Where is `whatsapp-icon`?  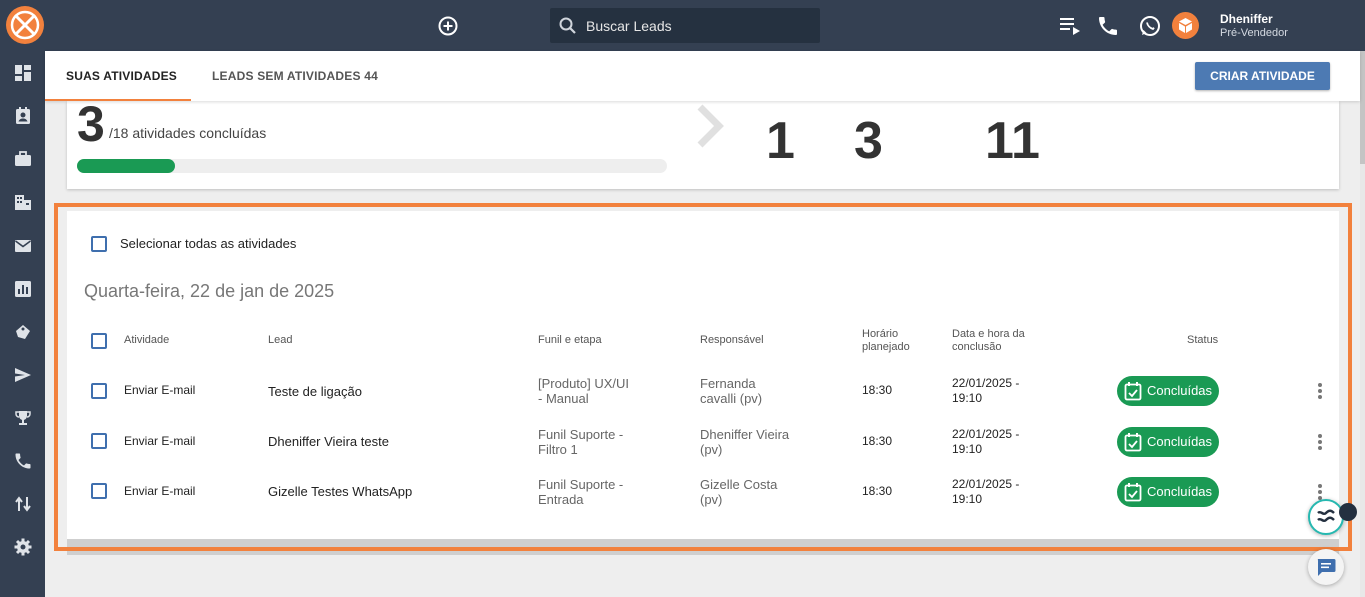
whatsapp-icon is located at coordinates (1150, 26).